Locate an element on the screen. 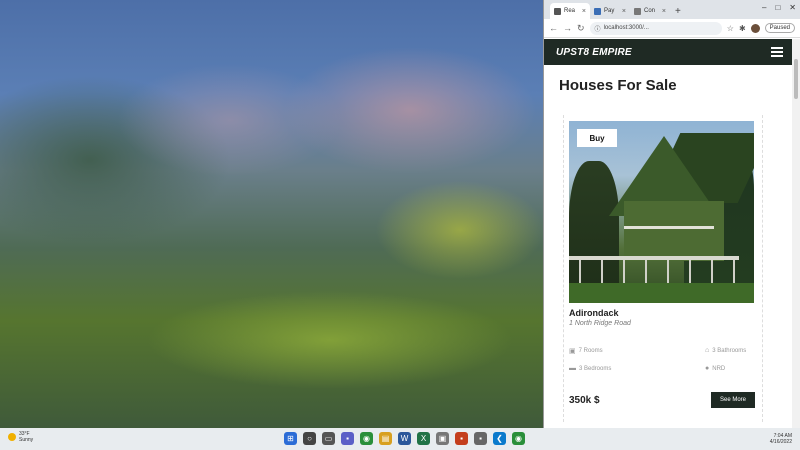 The image size is (800, 450). profile-avatar is located at coordinates (755, 28).